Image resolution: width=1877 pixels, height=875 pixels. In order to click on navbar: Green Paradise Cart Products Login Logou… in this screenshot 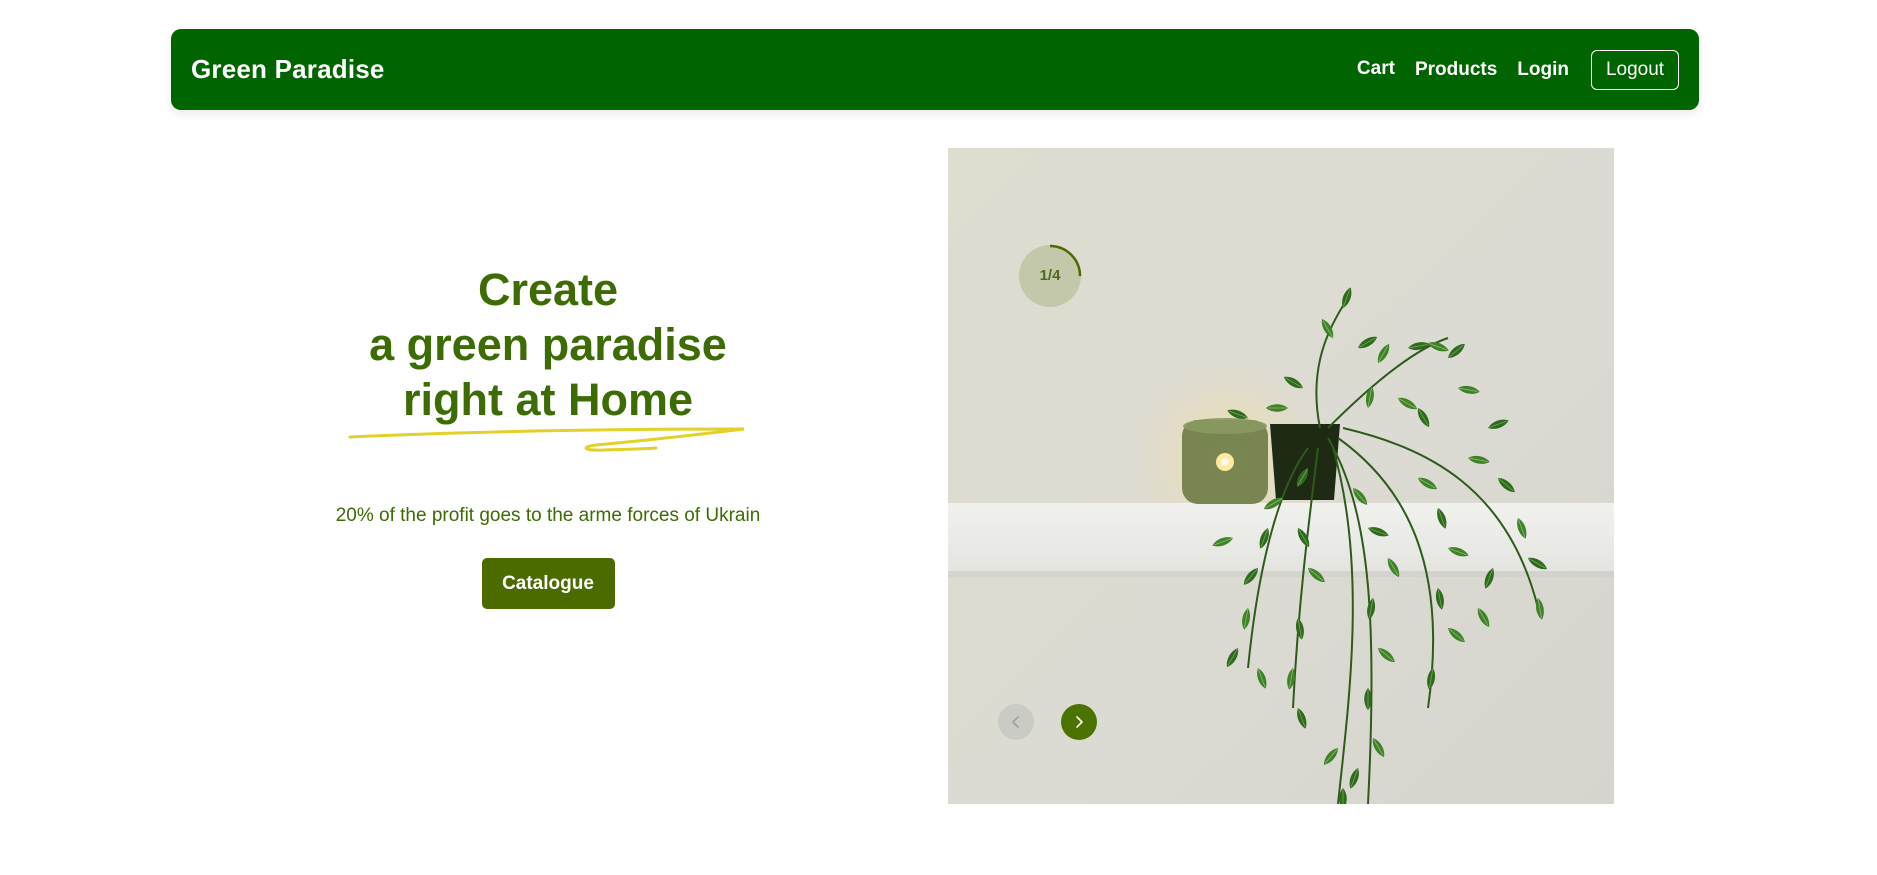, I will do `click(935, 69)`.